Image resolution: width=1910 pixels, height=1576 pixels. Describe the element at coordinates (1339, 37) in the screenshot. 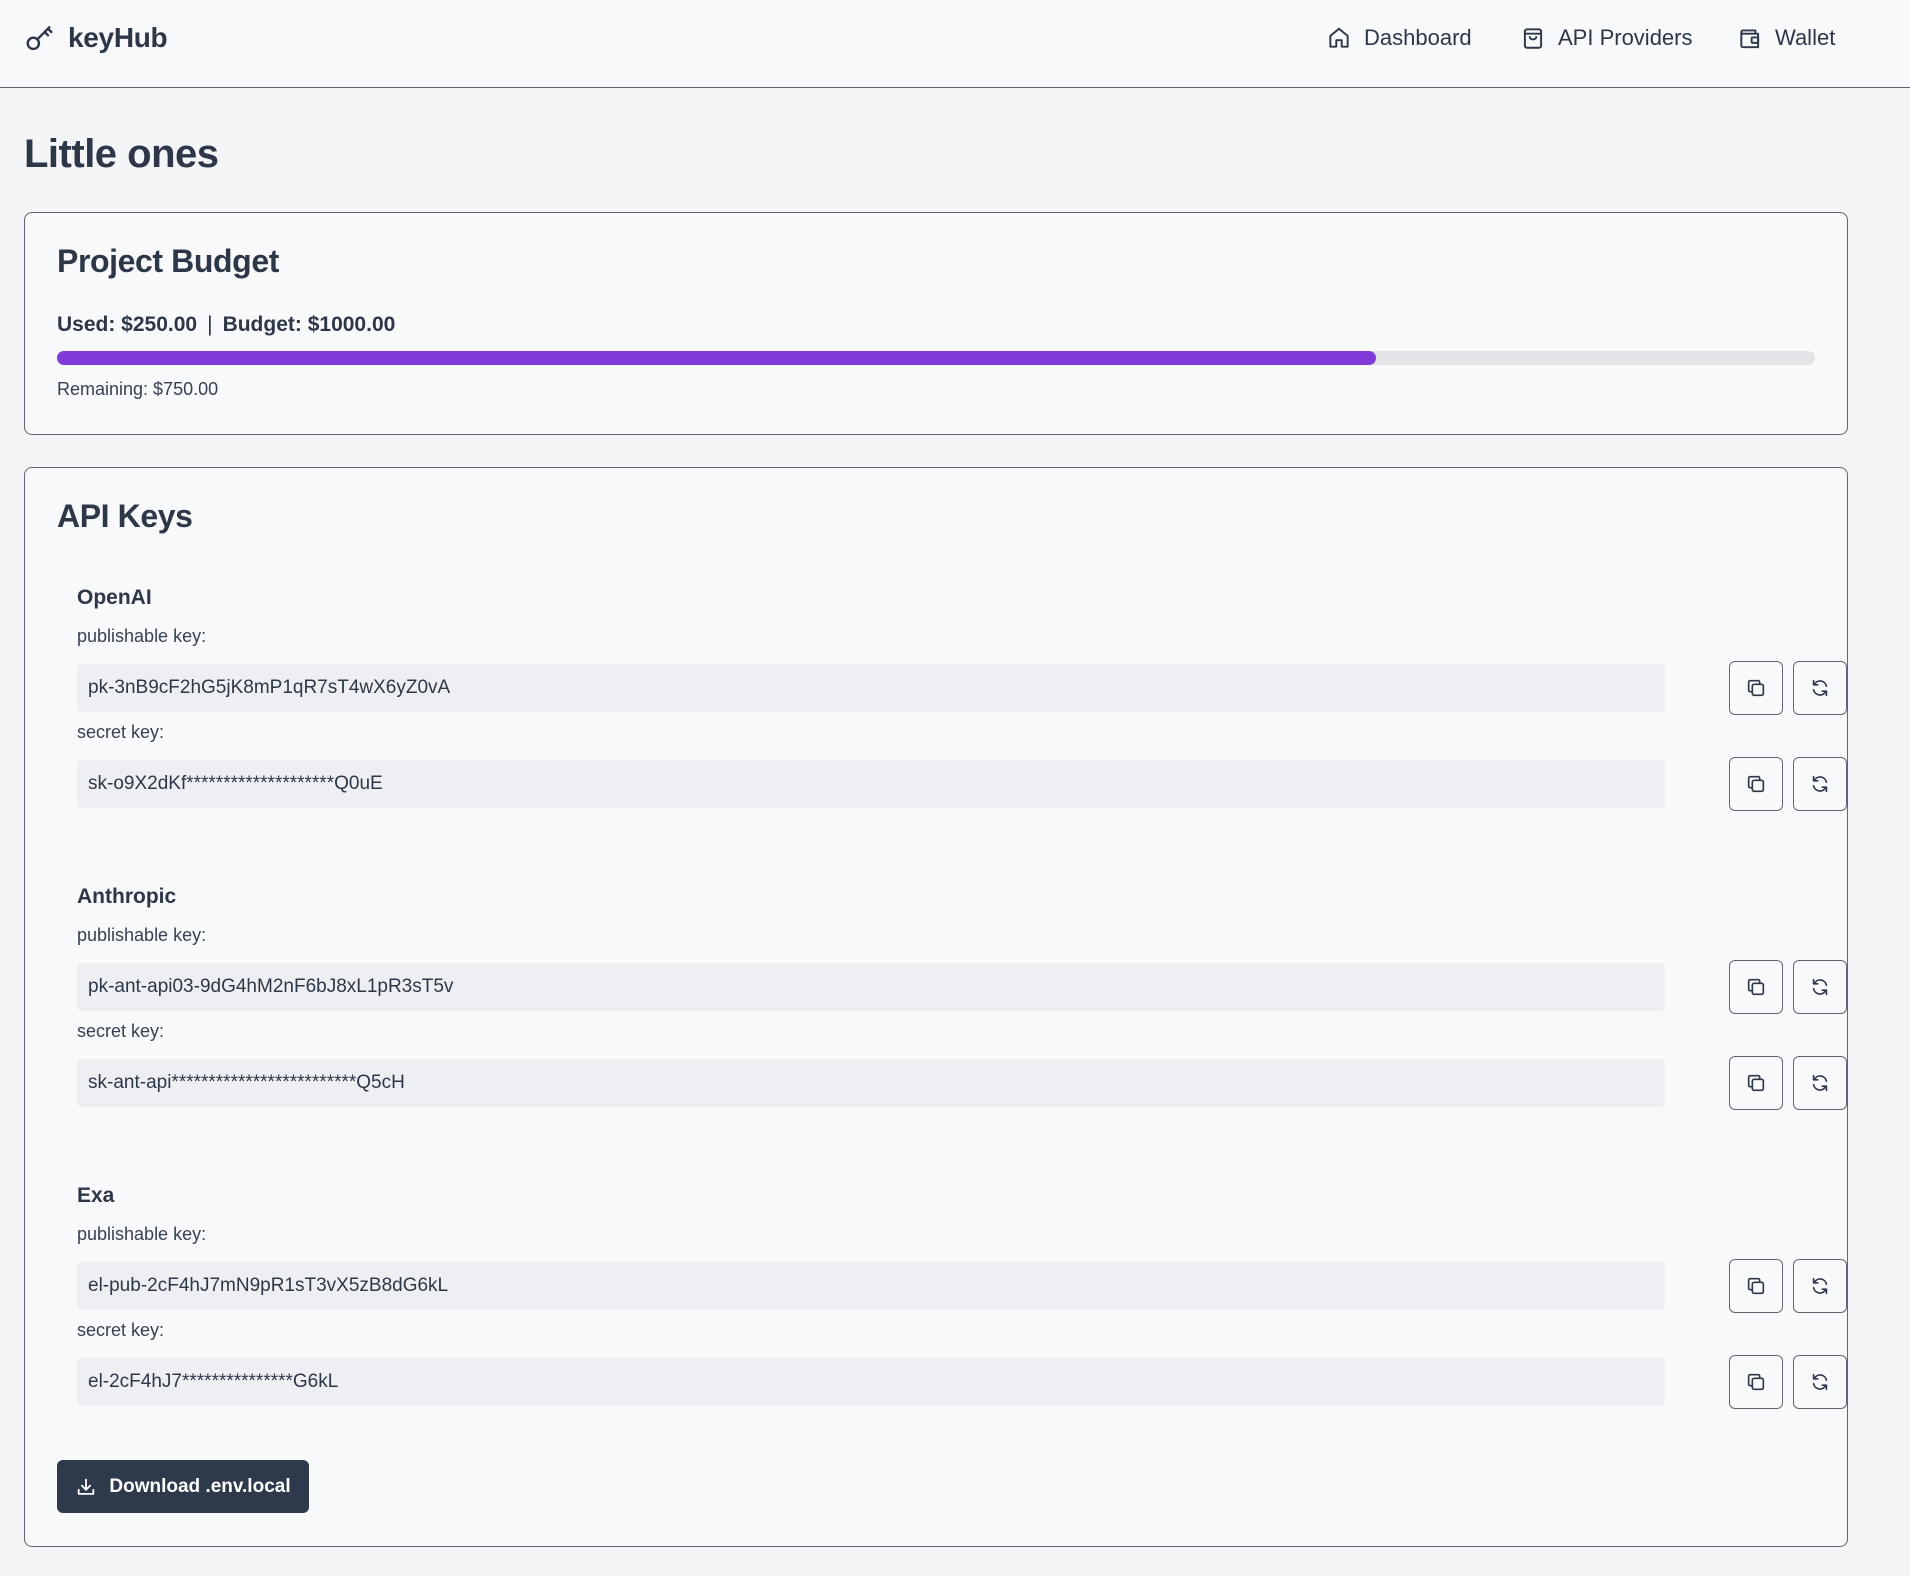

I see `home-icon` at that location.